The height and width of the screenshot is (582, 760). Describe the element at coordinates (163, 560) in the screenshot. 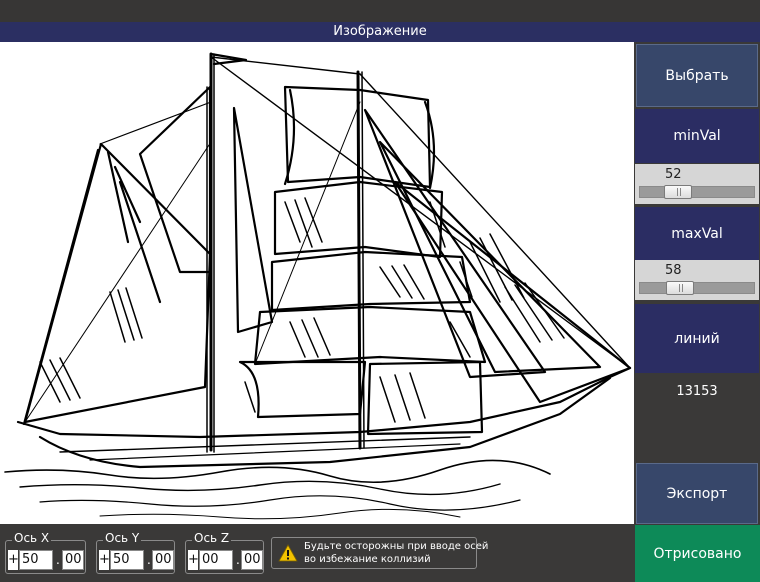

I see `axis-y-frac-input: 00` at that location.